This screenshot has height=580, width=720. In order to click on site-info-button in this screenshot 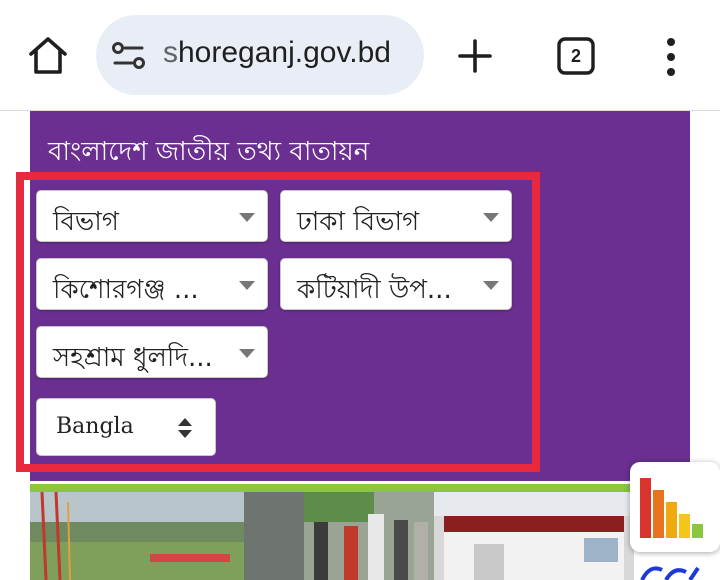, I will do `click(129, 56)`.